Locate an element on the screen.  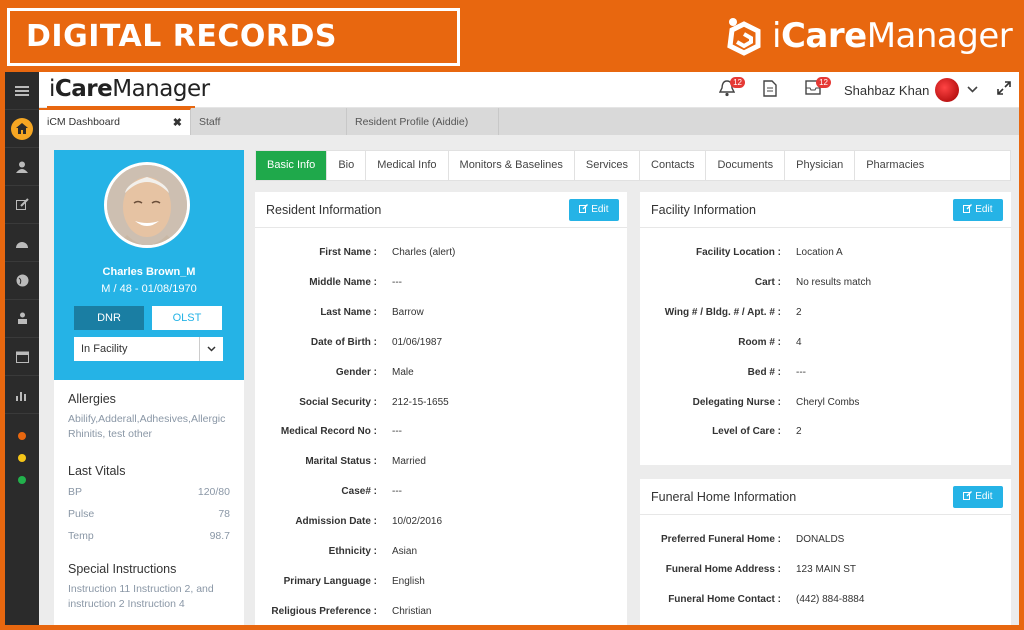
banner-logo-care: Care is located at coordinates (823, 36).